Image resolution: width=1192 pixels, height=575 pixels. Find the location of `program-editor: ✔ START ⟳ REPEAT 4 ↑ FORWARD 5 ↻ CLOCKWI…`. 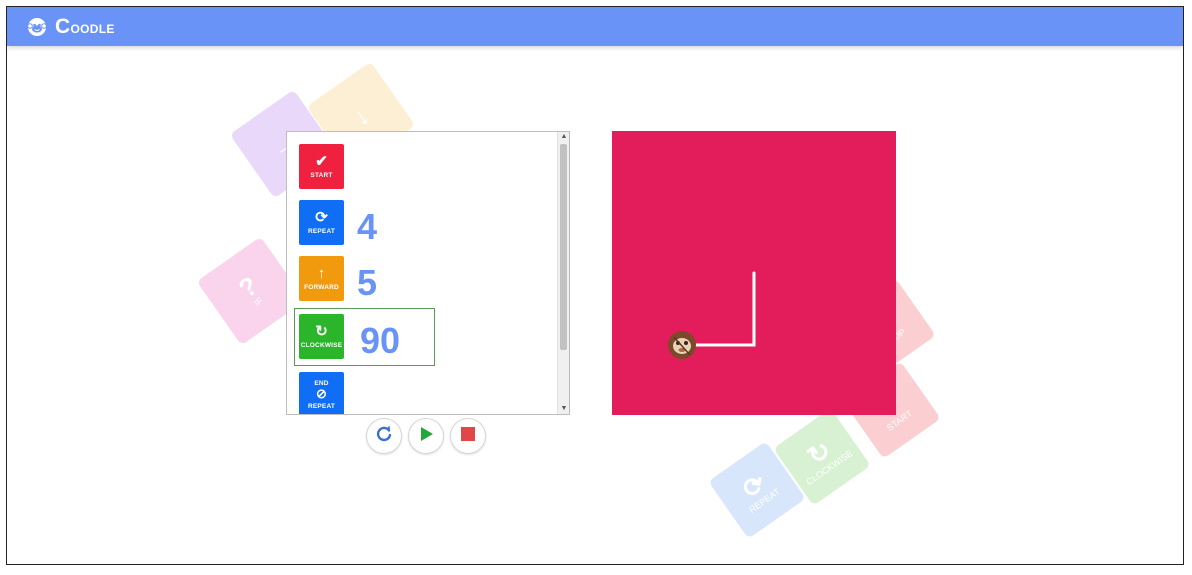

program-editor: ✔ START ⟳ REPEAT 4 ↑ FORWARD 5 ↻ CLOCKWI… is located at coordinates (428, 273).